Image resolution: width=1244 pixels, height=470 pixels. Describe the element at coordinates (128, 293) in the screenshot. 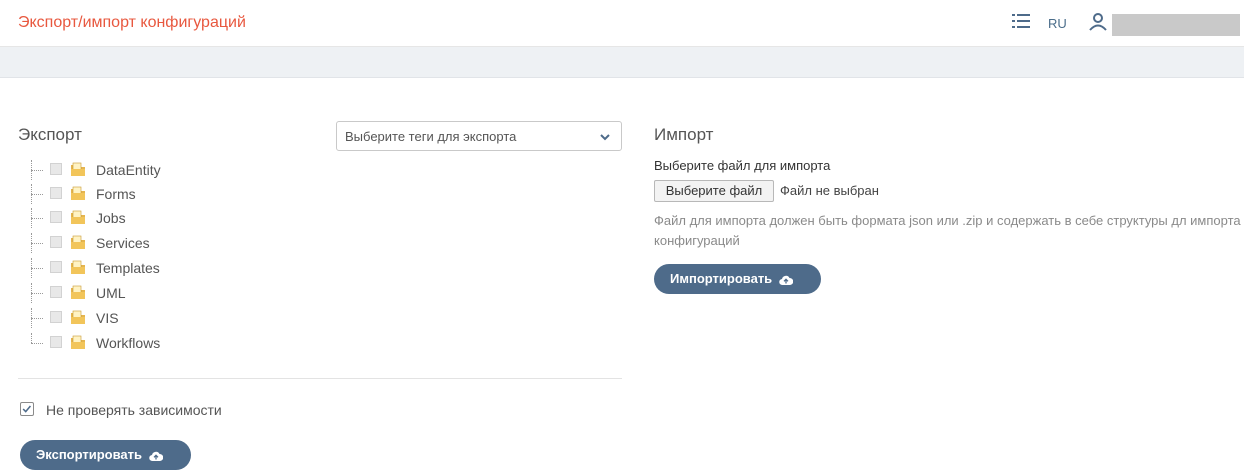

I see `tree-item: UML` at that location.